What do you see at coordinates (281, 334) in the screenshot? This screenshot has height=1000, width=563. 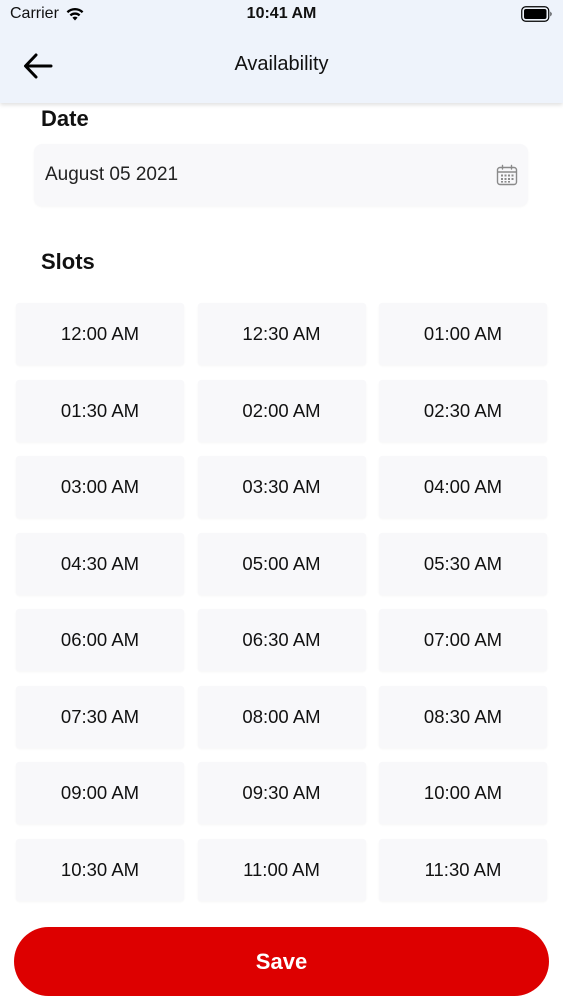 I see `slot-button: 12:30 AM` at bounding box center [281, 334].